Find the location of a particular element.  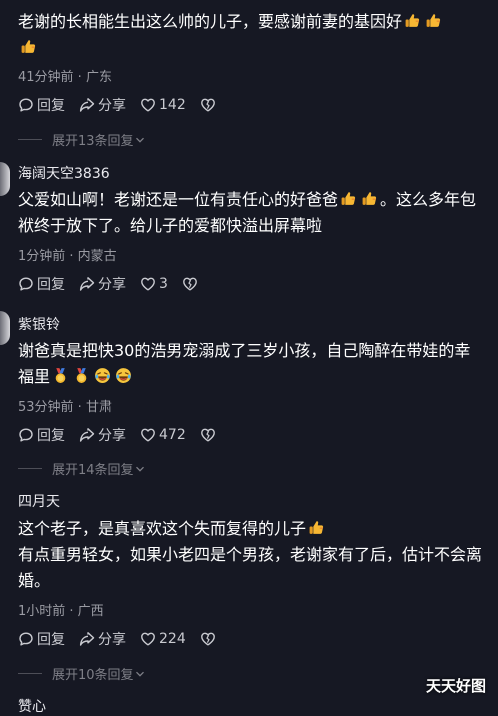

comment-meta: 53分钟前 · 甘肃 is located at coordinates (65, 407).